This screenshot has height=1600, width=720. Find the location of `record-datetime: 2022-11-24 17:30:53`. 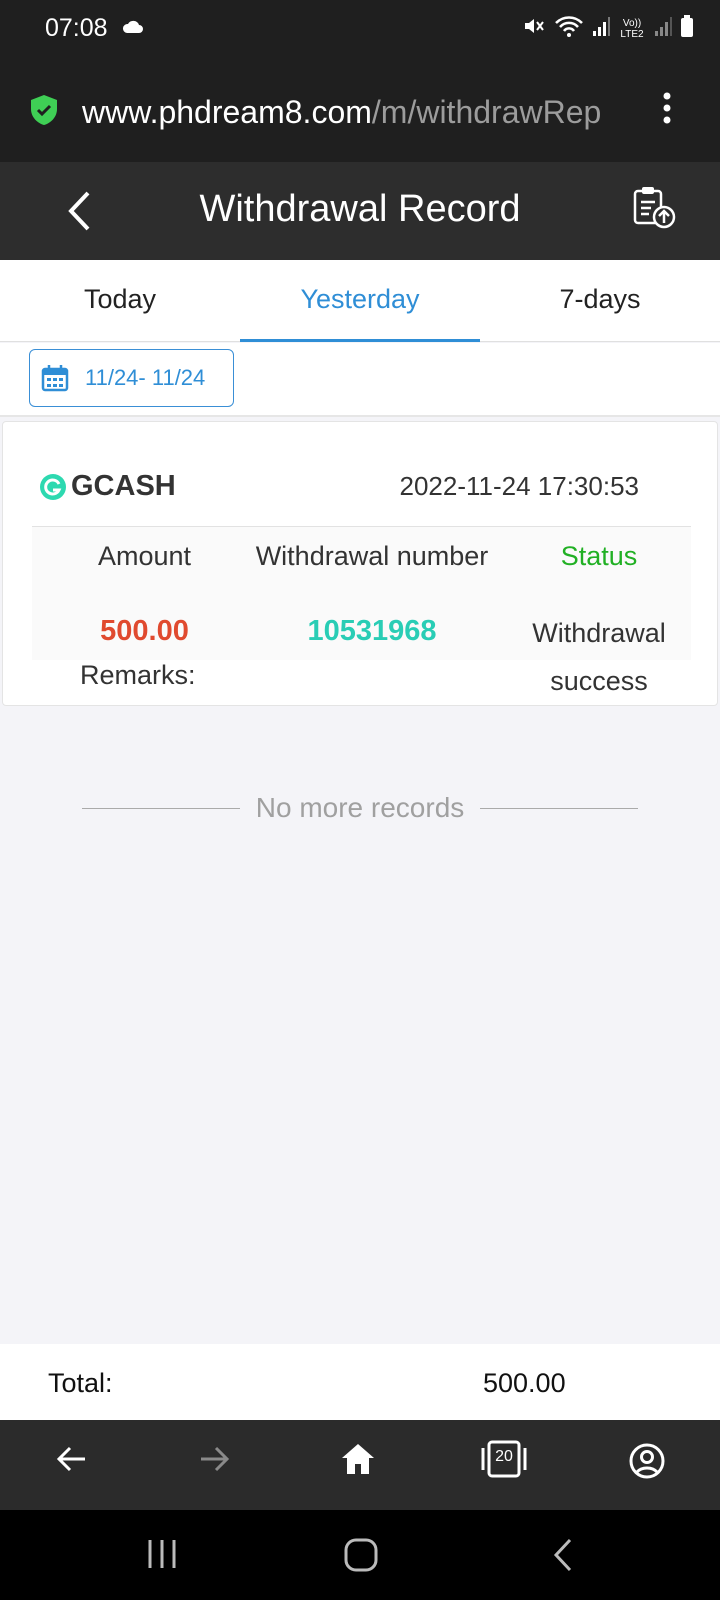

record-datetime: 2022-11-24 17:30:53 is located at coordinates (519, 486).